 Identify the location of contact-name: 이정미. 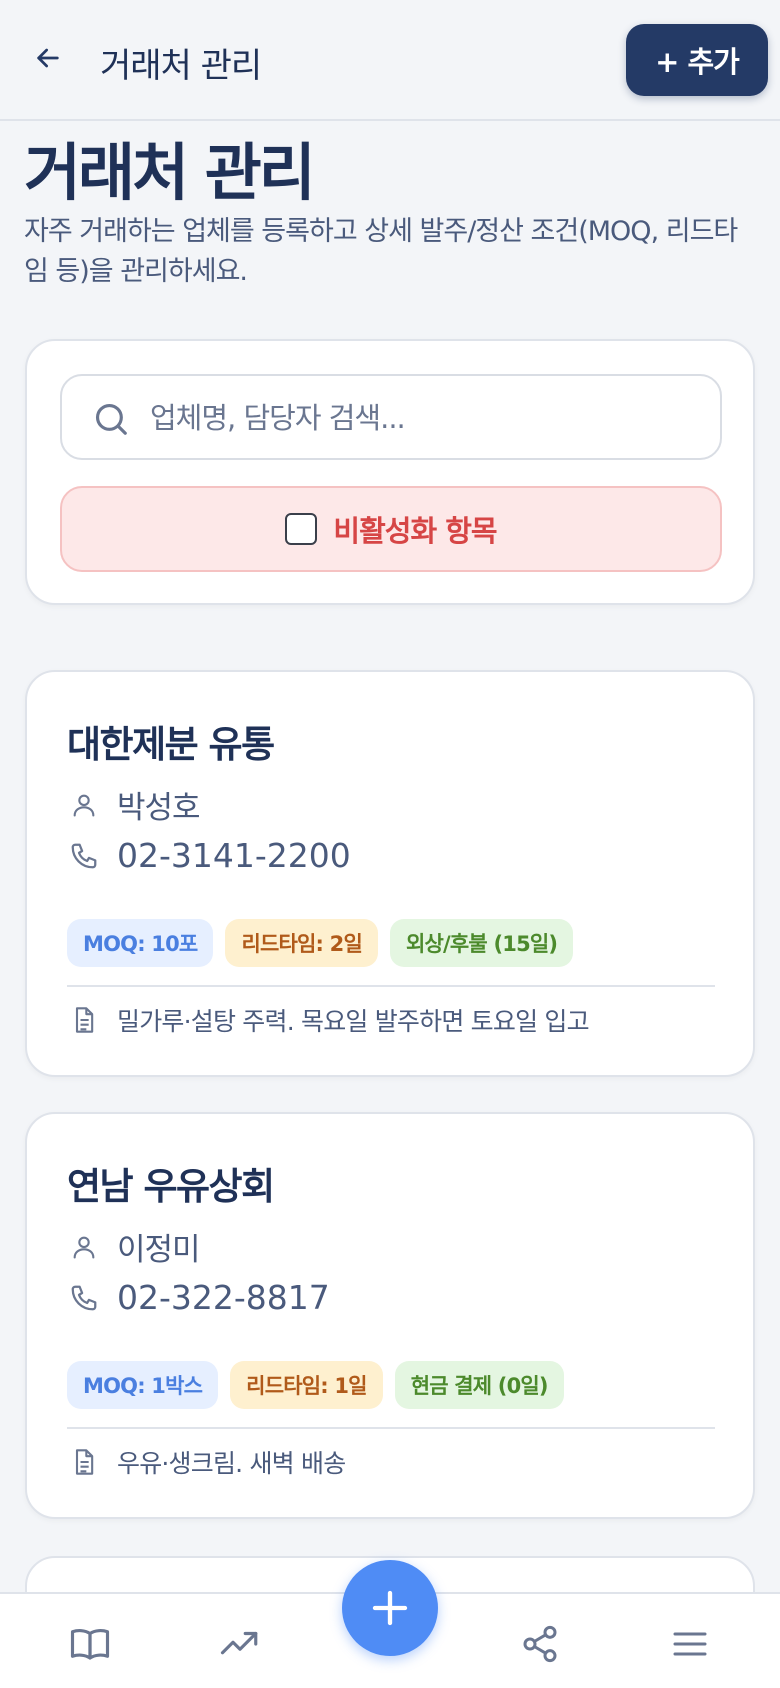
(159, 1250).